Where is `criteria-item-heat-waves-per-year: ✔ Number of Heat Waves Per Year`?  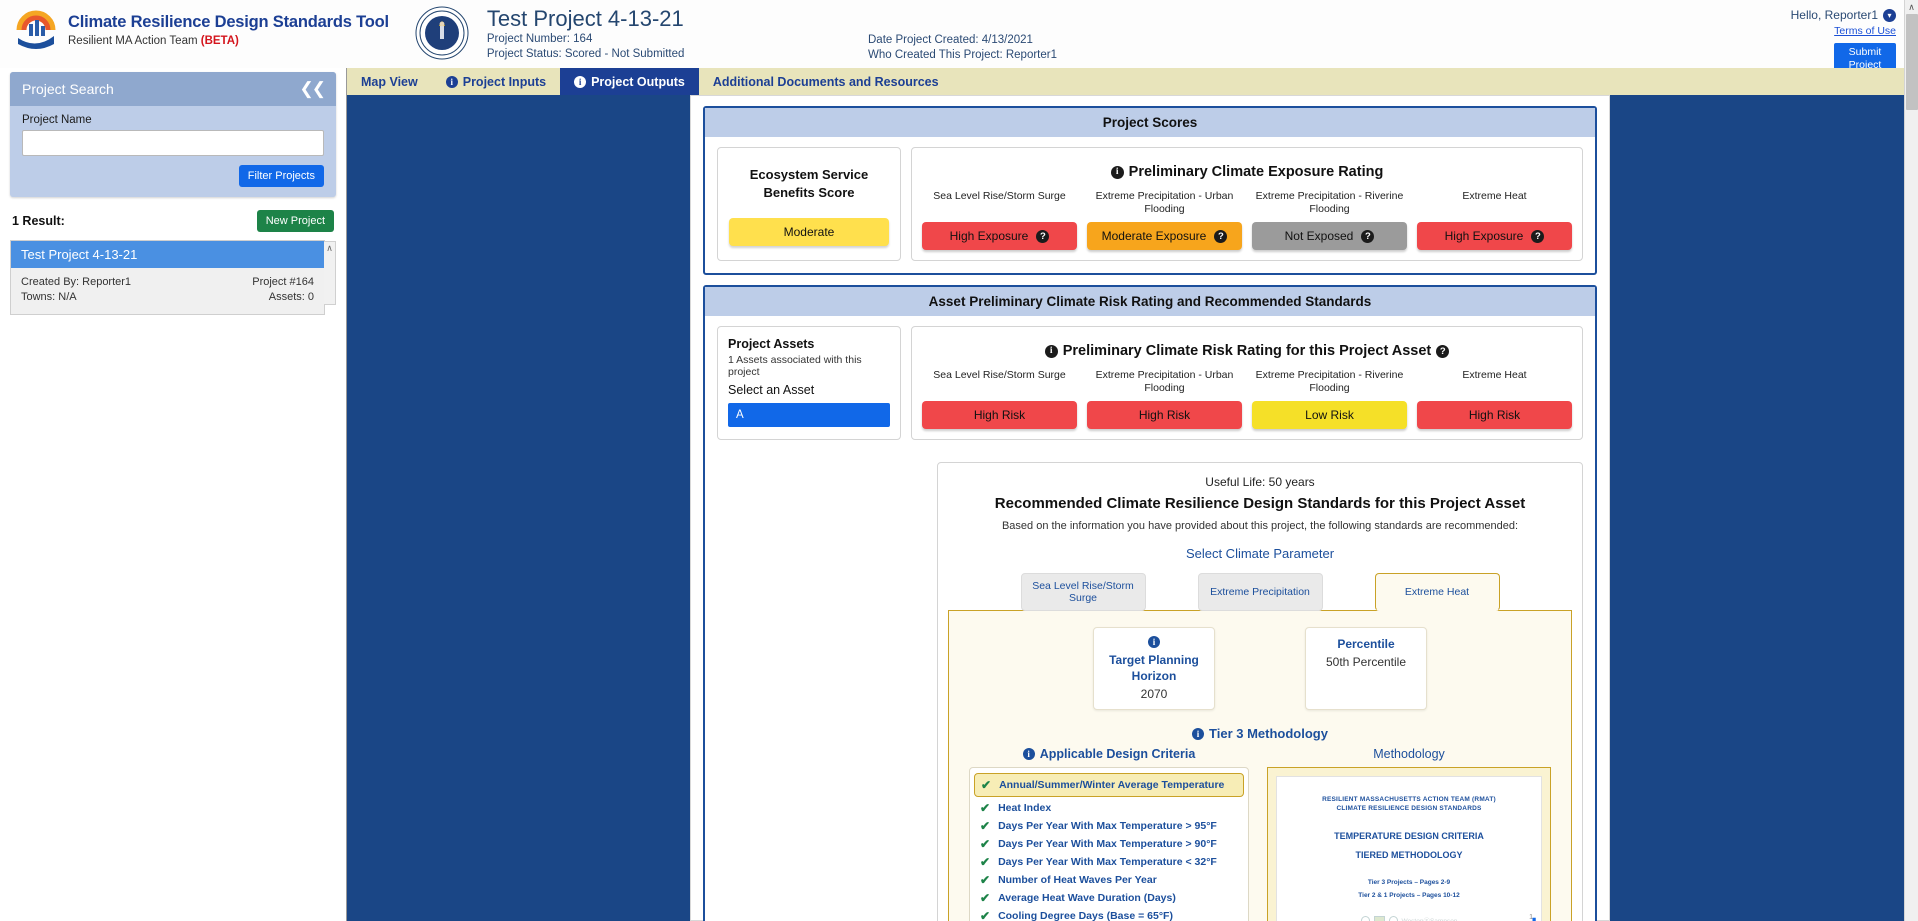
criteria-item-heat-waves-per-year: ✔ Number of Heat Waves Per Year is located at coordinates (1109, 880).